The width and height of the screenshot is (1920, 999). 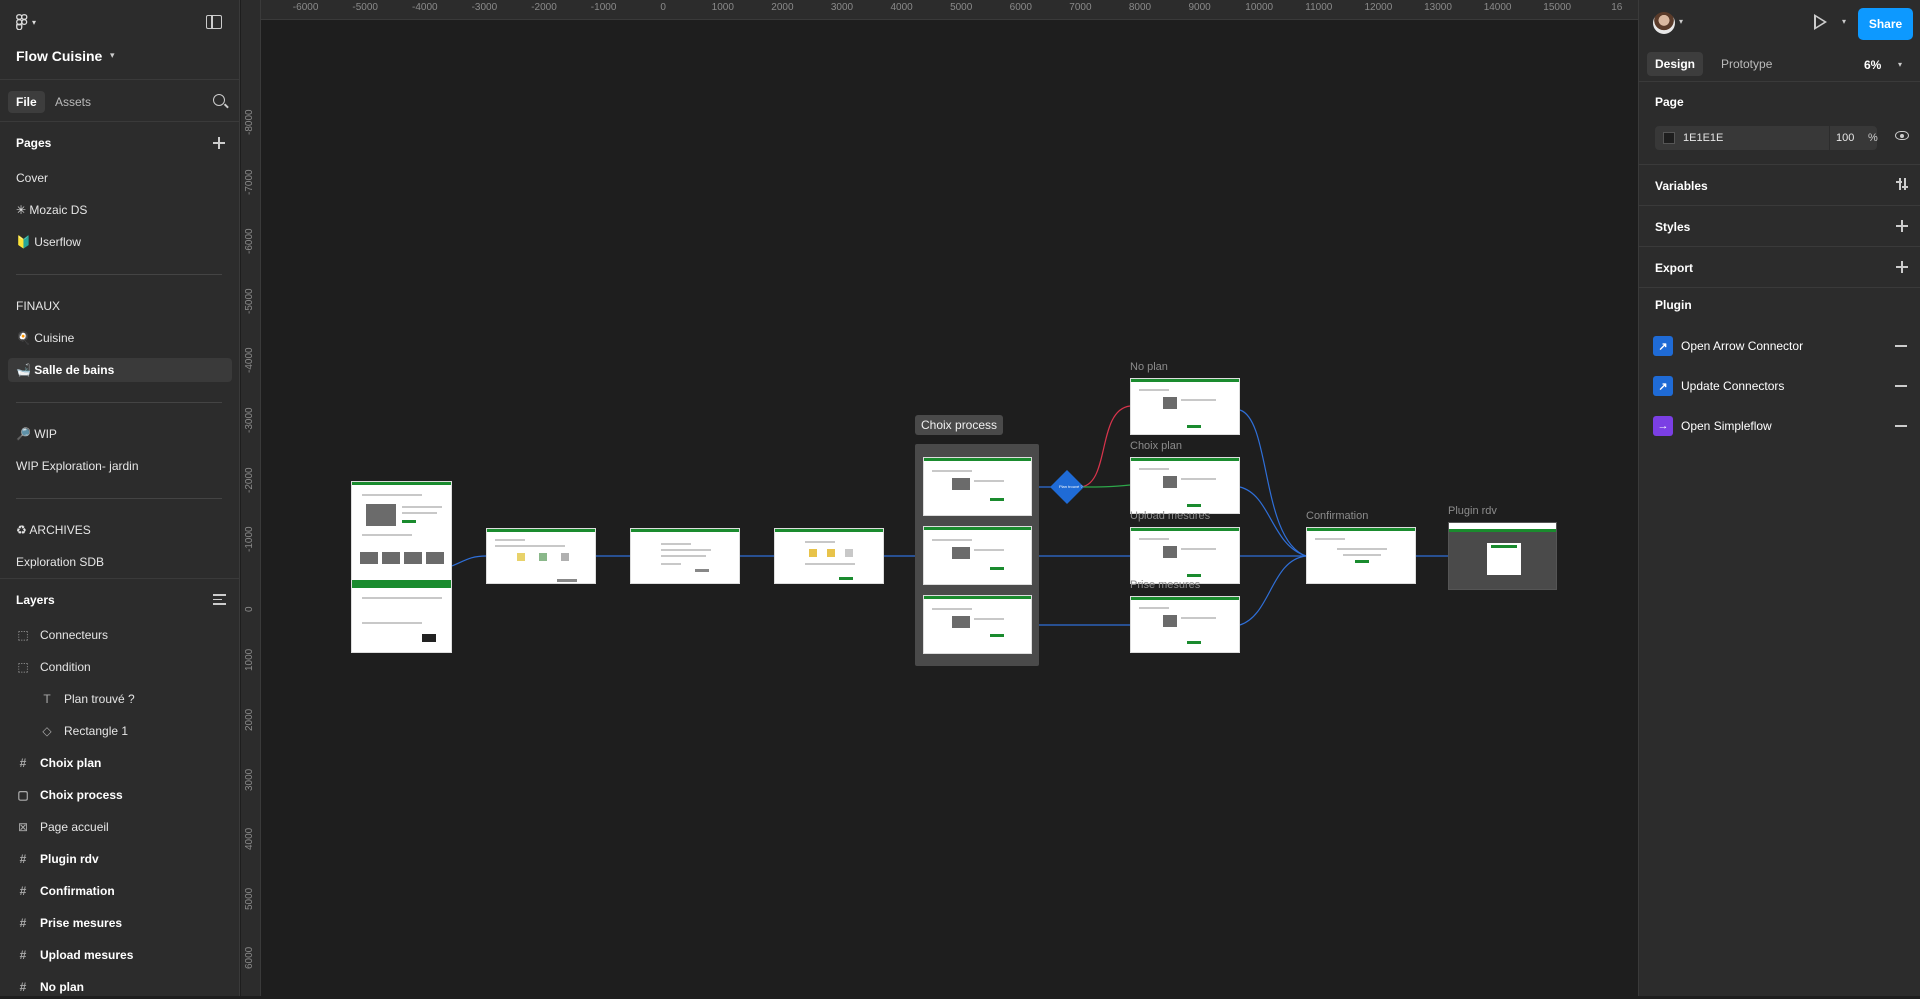 I want to click on add-page-icon, so click(x=219, y=143).